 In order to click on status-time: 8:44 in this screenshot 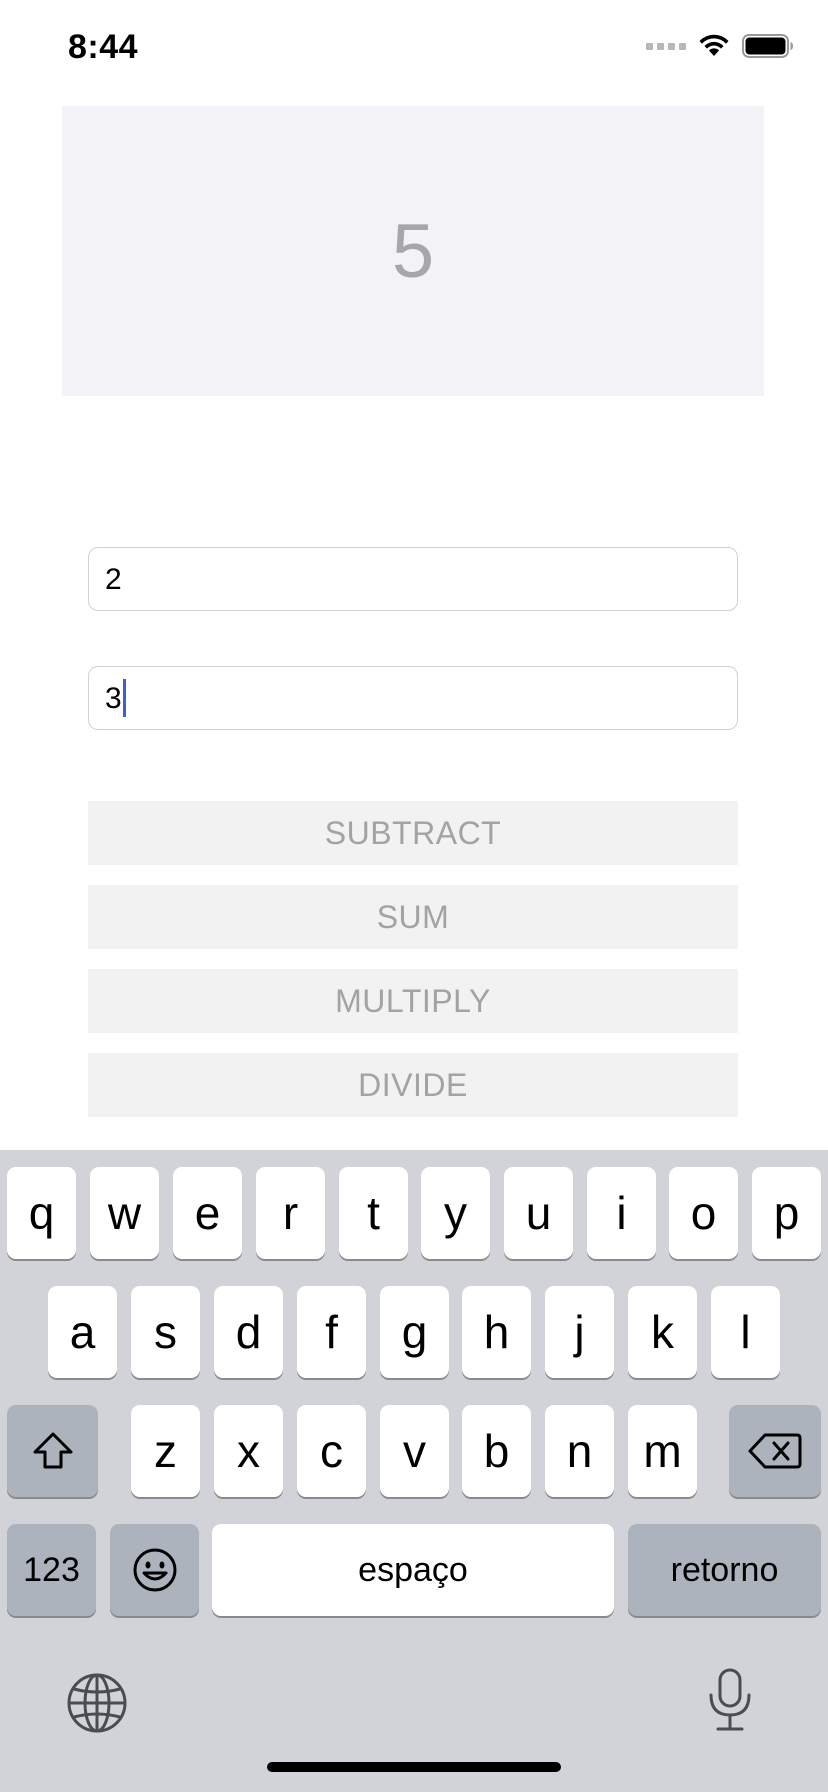, I will do `click(103, 47)`.